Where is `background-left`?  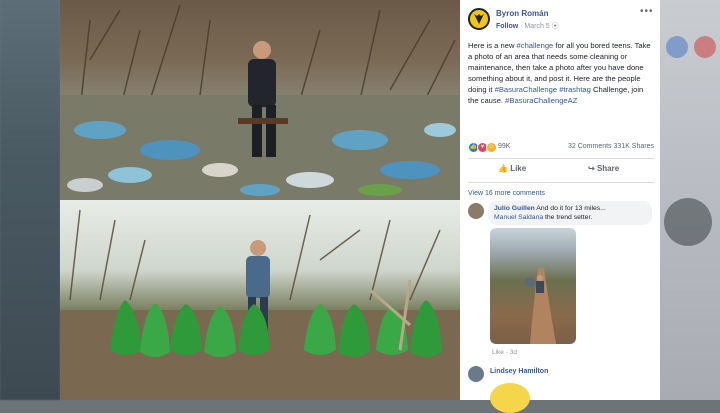 background-left is located at coordinates (30, 200).